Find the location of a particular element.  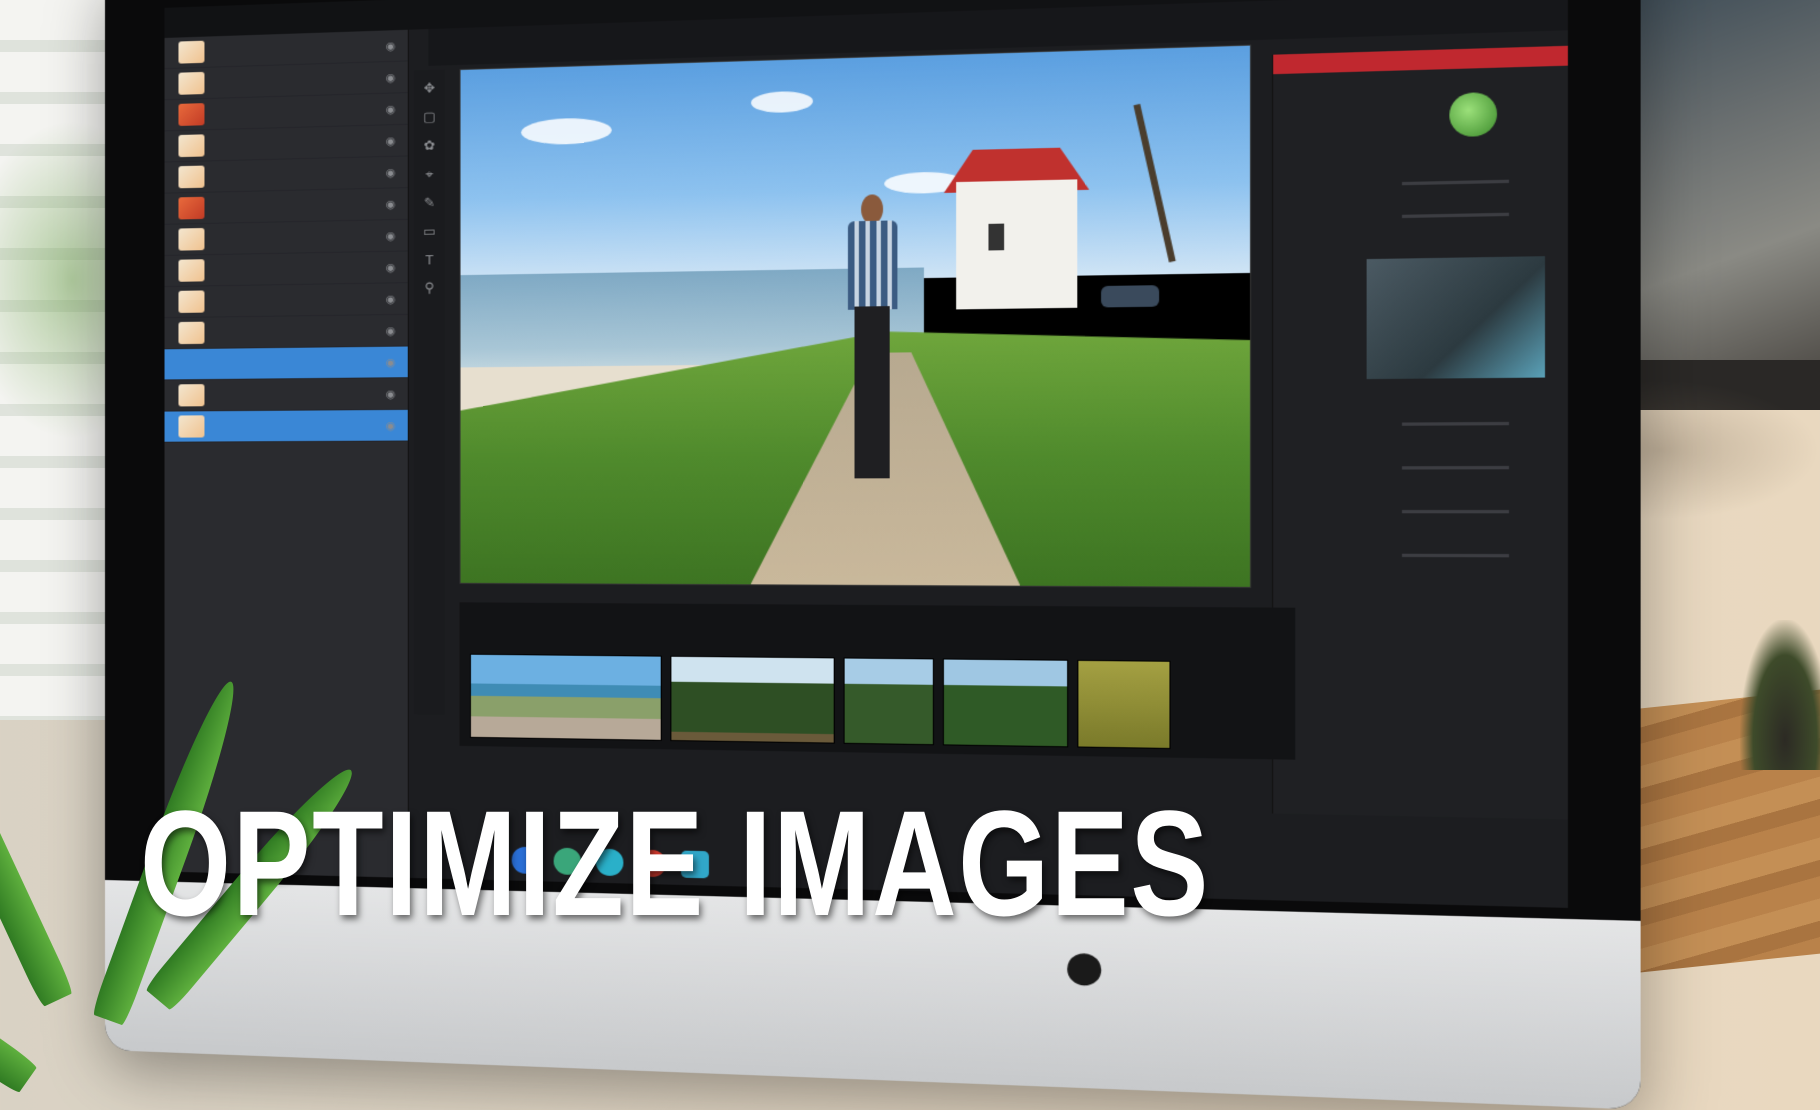

text-tool-icon: T is located at coordinates (429, 259).